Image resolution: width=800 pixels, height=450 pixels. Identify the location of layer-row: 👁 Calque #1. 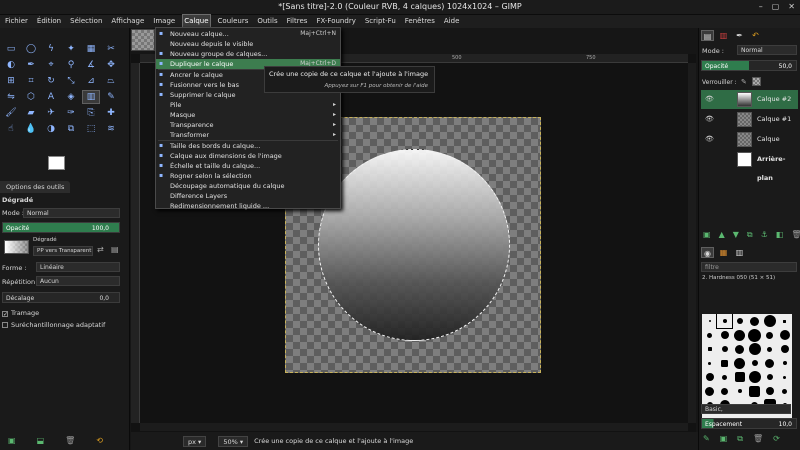
(749, 119).